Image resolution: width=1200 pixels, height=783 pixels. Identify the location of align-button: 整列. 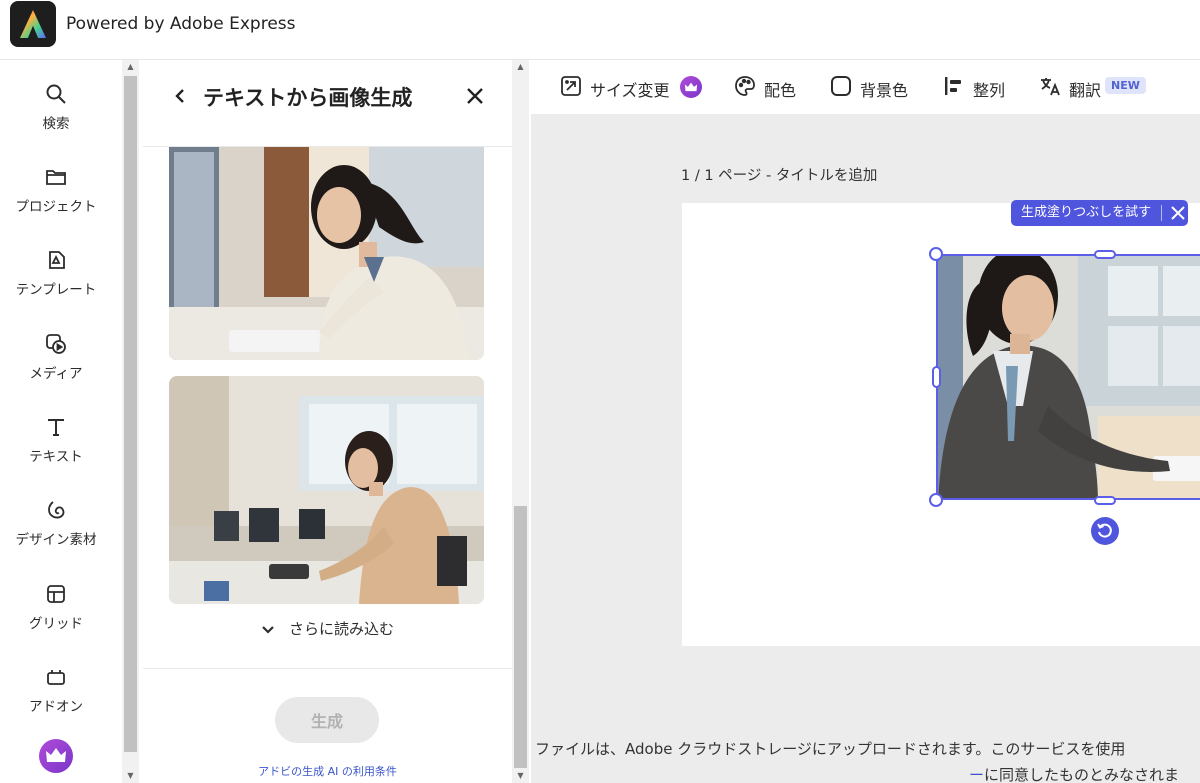
(978, 87).